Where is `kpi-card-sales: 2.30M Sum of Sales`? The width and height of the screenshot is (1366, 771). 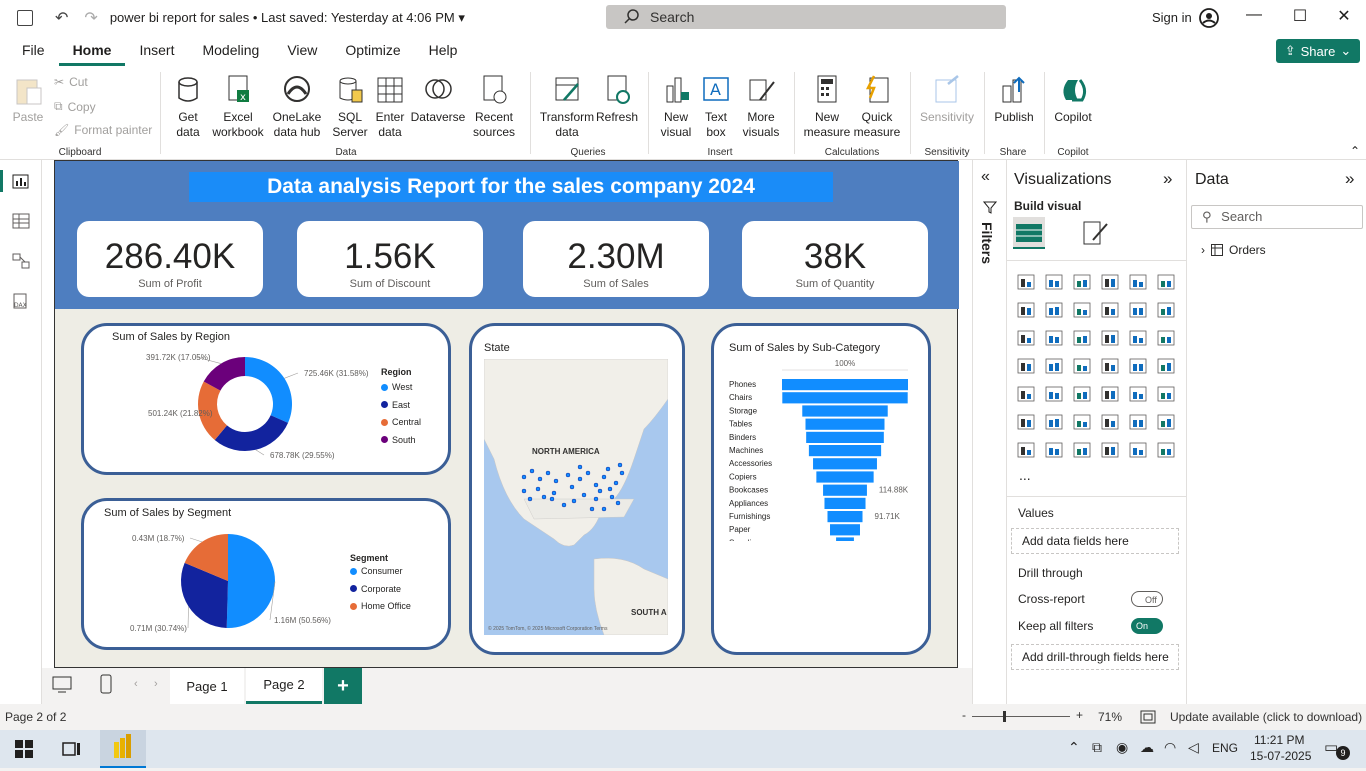
kpi-card-sales: 2.30M Sum of Sales is located at coordinates (616, 259).